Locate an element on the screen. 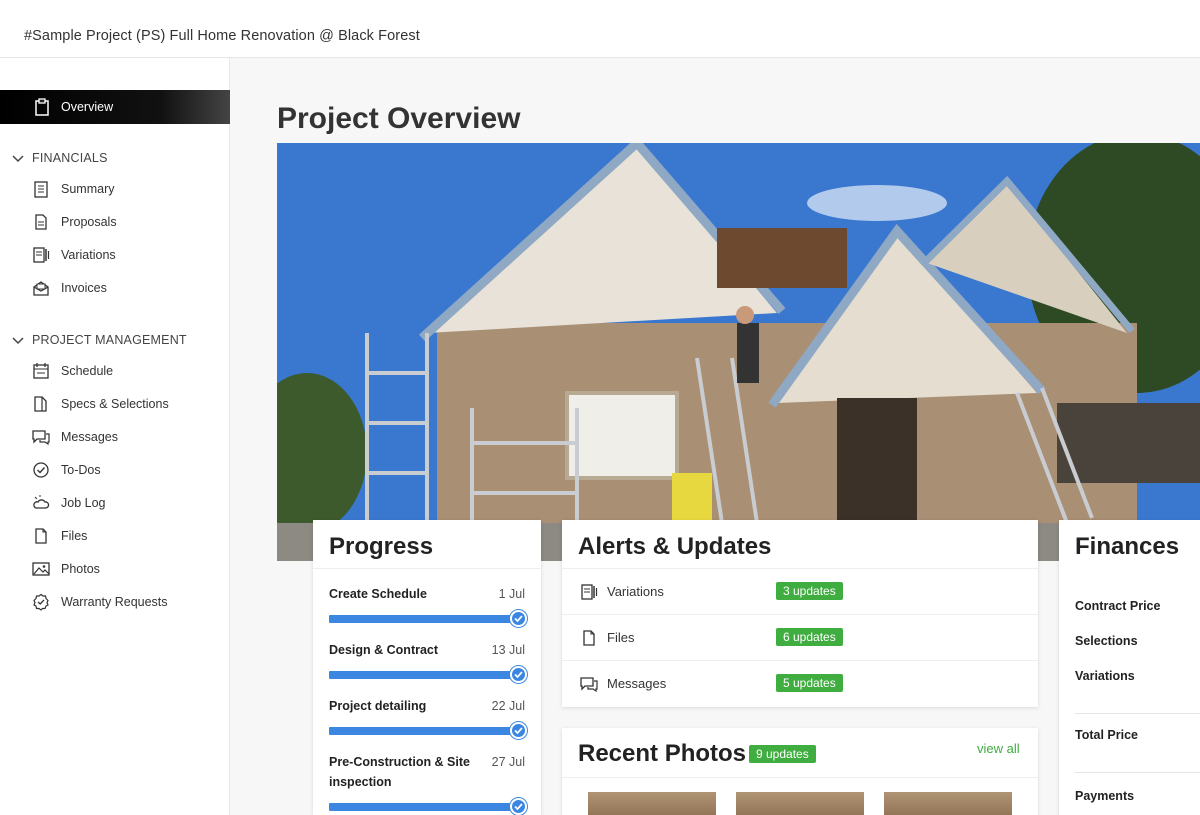 This screenshot has width=1200, height=815. sidebar-item-schedule: Schedule is located at coordinates (115, 371).